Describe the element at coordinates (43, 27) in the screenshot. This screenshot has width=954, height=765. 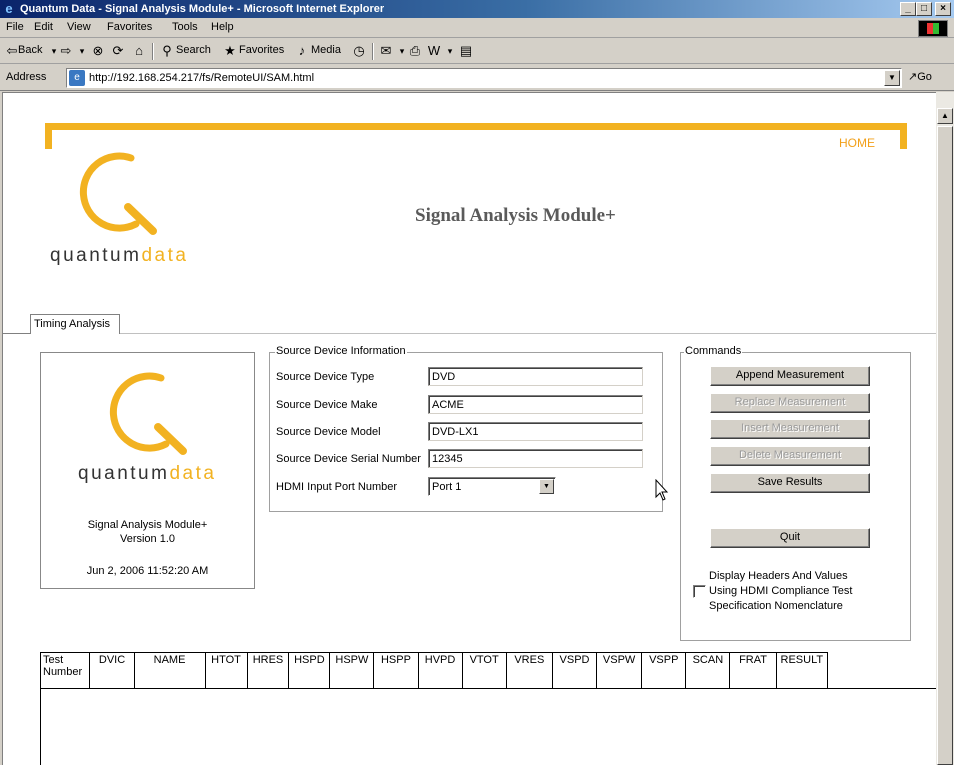
I see `menu-edit: Edit` at that location.